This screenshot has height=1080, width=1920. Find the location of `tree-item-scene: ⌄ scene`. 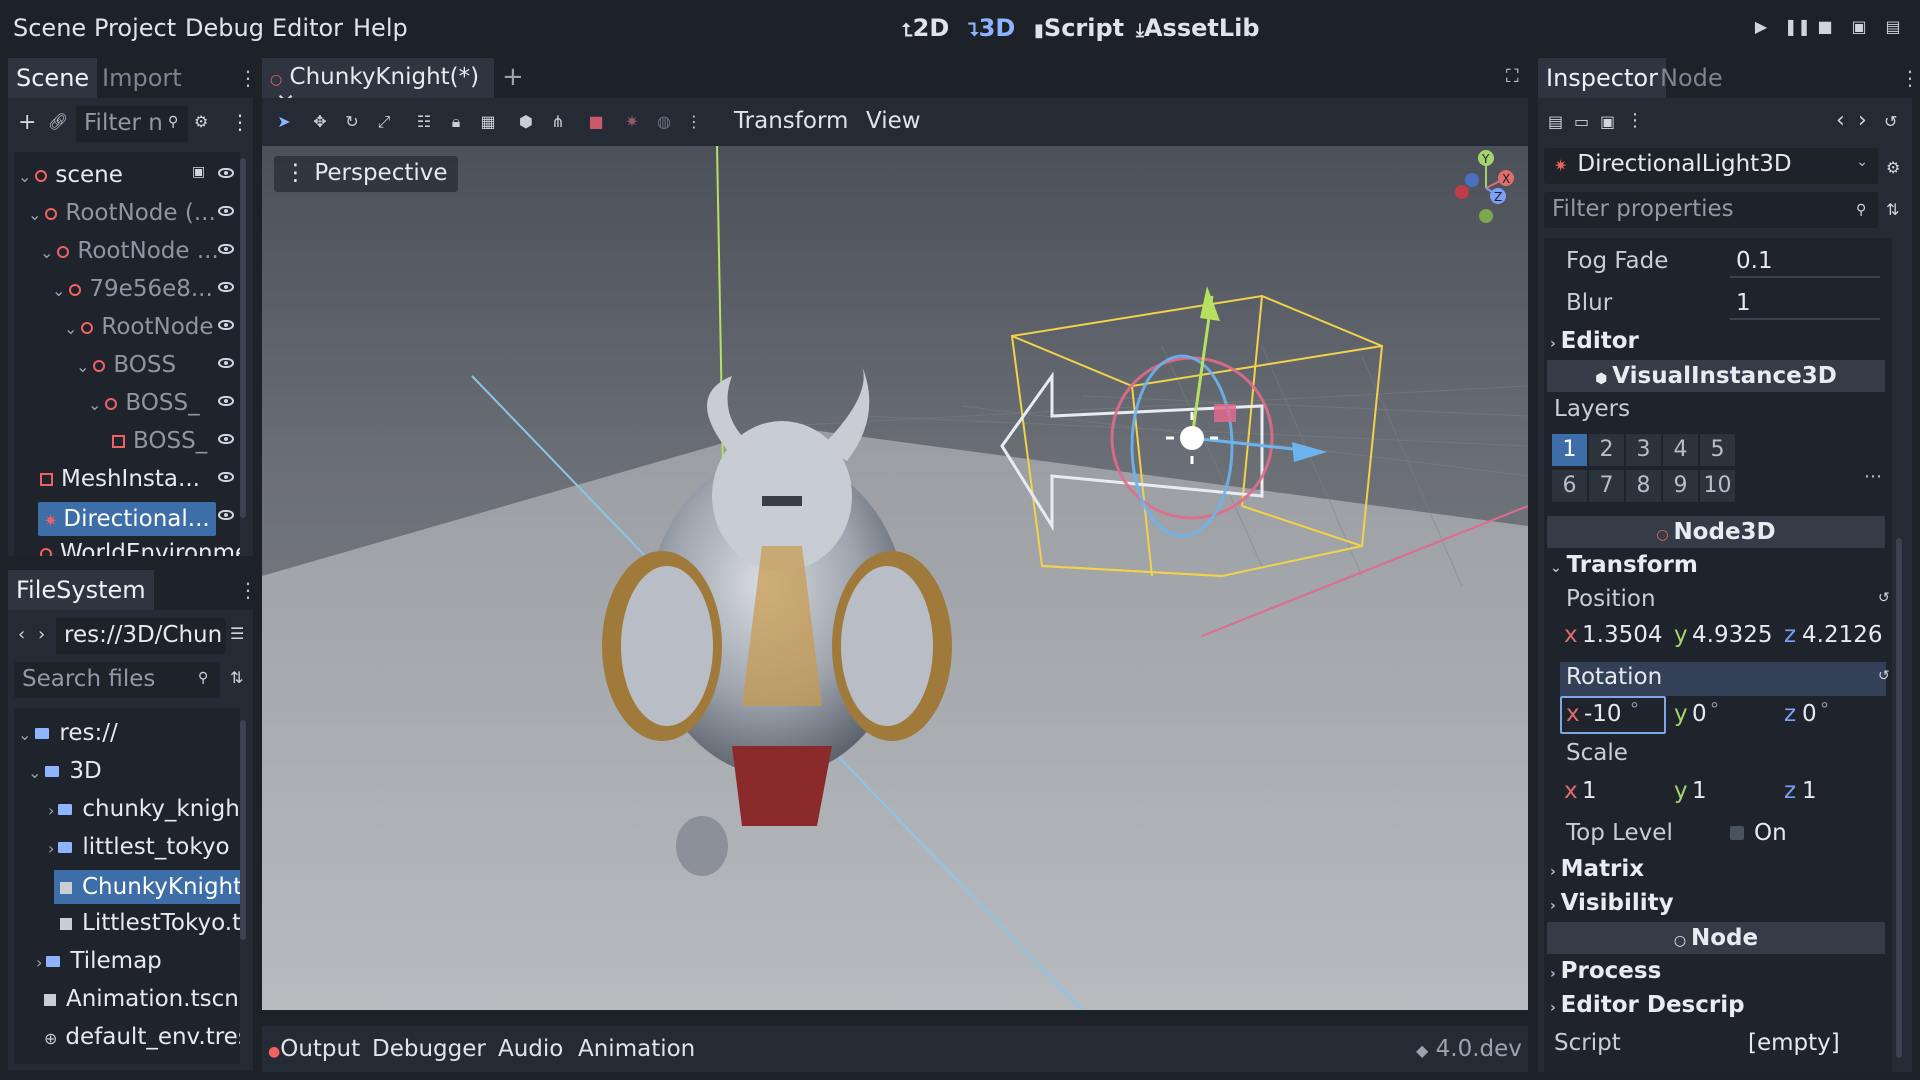

tree-item-scene: ⌄ scene is located at coordinates (70, 177).